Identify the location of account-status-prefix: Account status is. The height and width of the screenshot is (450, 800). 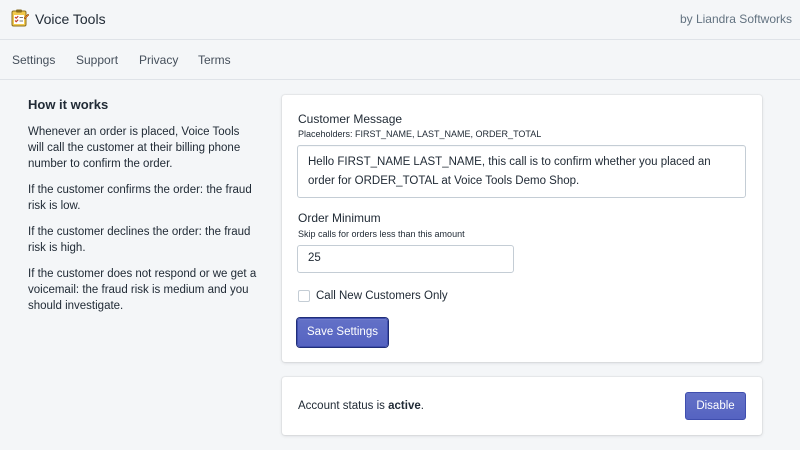
(343, 406).